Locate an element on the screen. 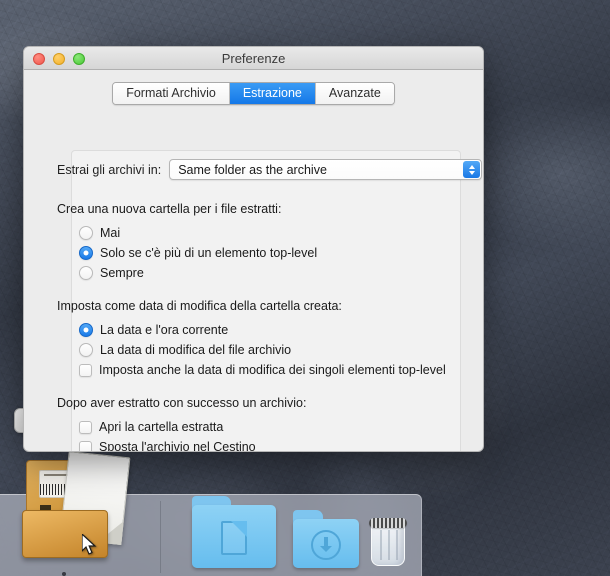  download-arrow-icon is located at coordinates (326, 545).